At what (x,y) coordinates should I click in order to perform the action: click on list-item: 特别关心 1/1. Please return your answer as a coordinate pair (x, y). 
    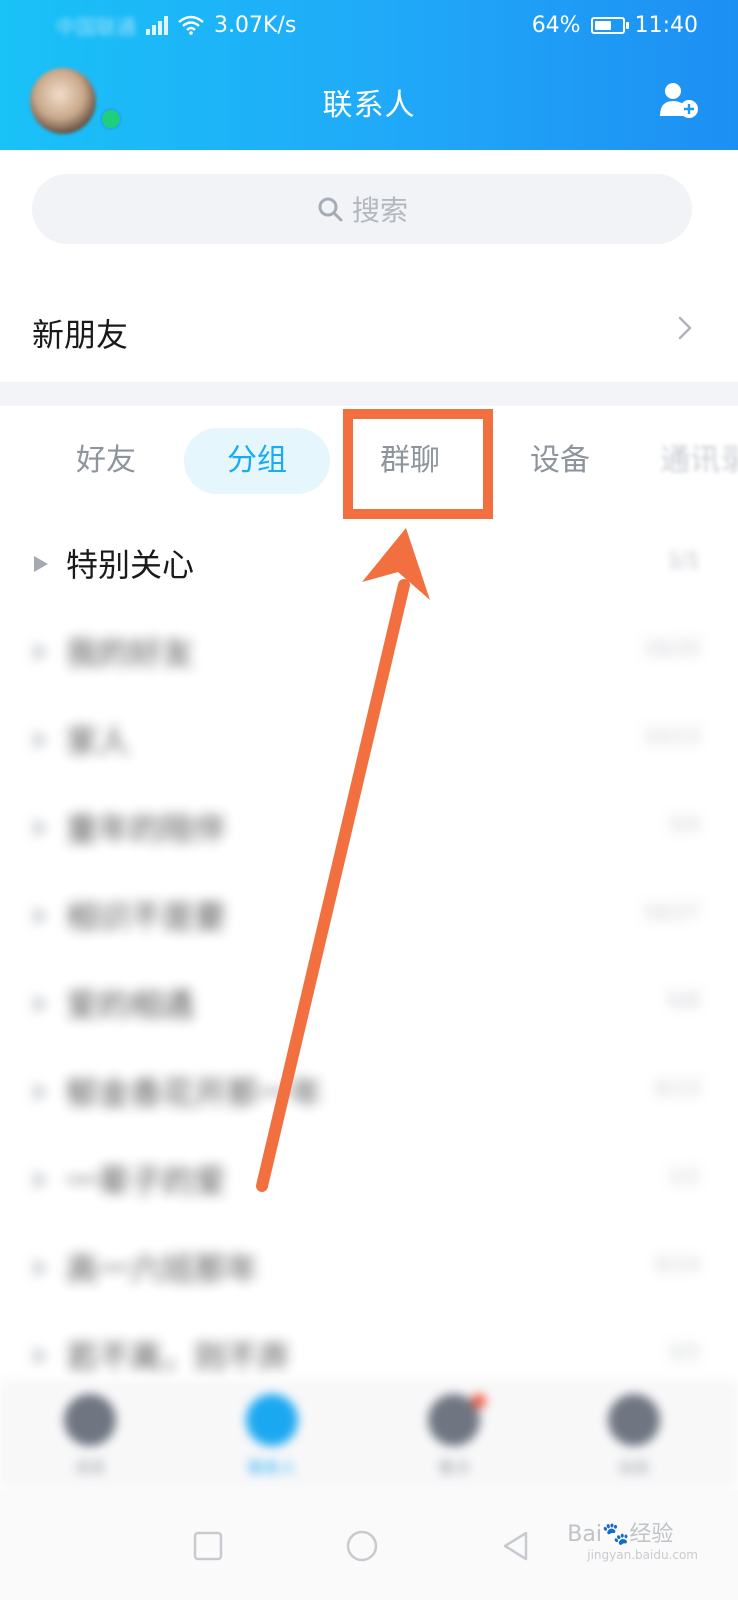
    Looking at the image, I should click on (369, 564).